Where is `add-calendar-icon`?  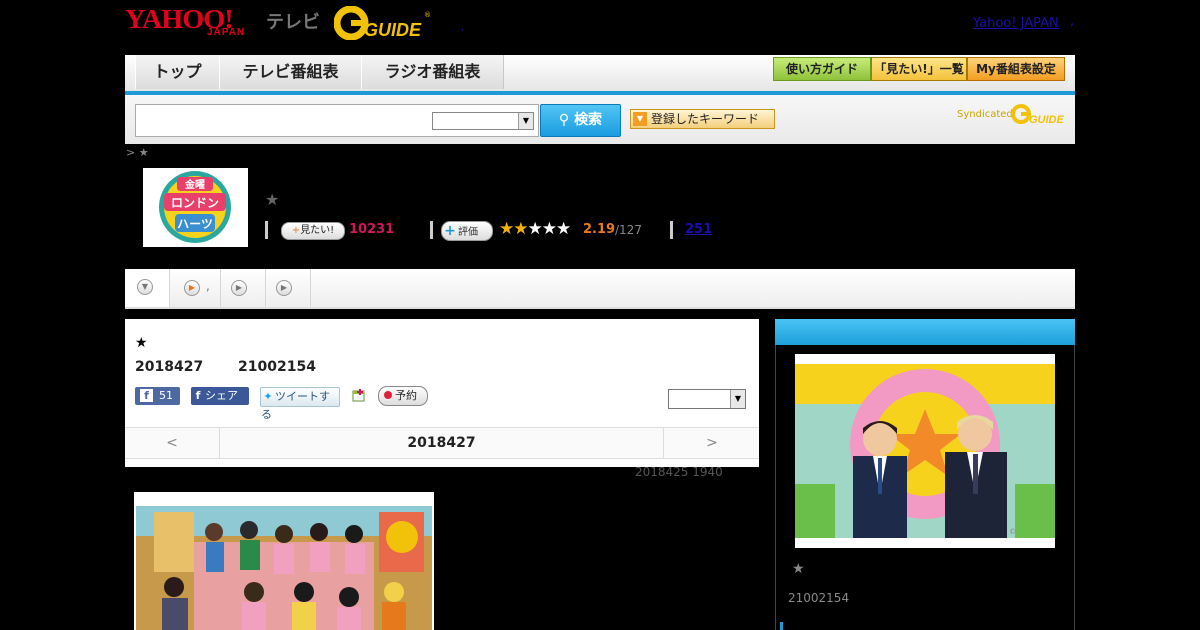 add-calendar-icon is located at coordinates (359, 395).